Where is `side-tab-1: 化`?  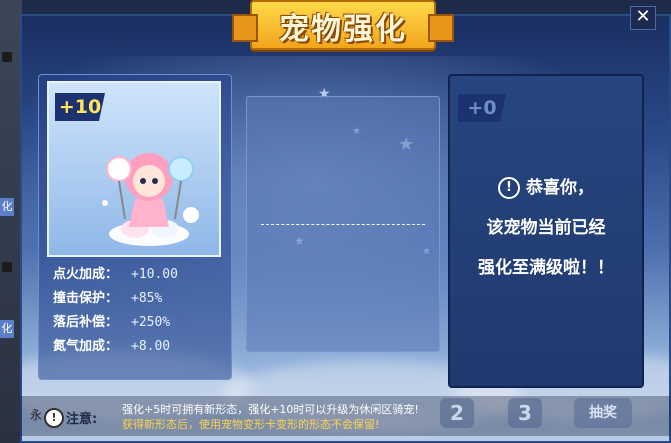
side-tab-1: 化 is located at coordinates (7, 207).